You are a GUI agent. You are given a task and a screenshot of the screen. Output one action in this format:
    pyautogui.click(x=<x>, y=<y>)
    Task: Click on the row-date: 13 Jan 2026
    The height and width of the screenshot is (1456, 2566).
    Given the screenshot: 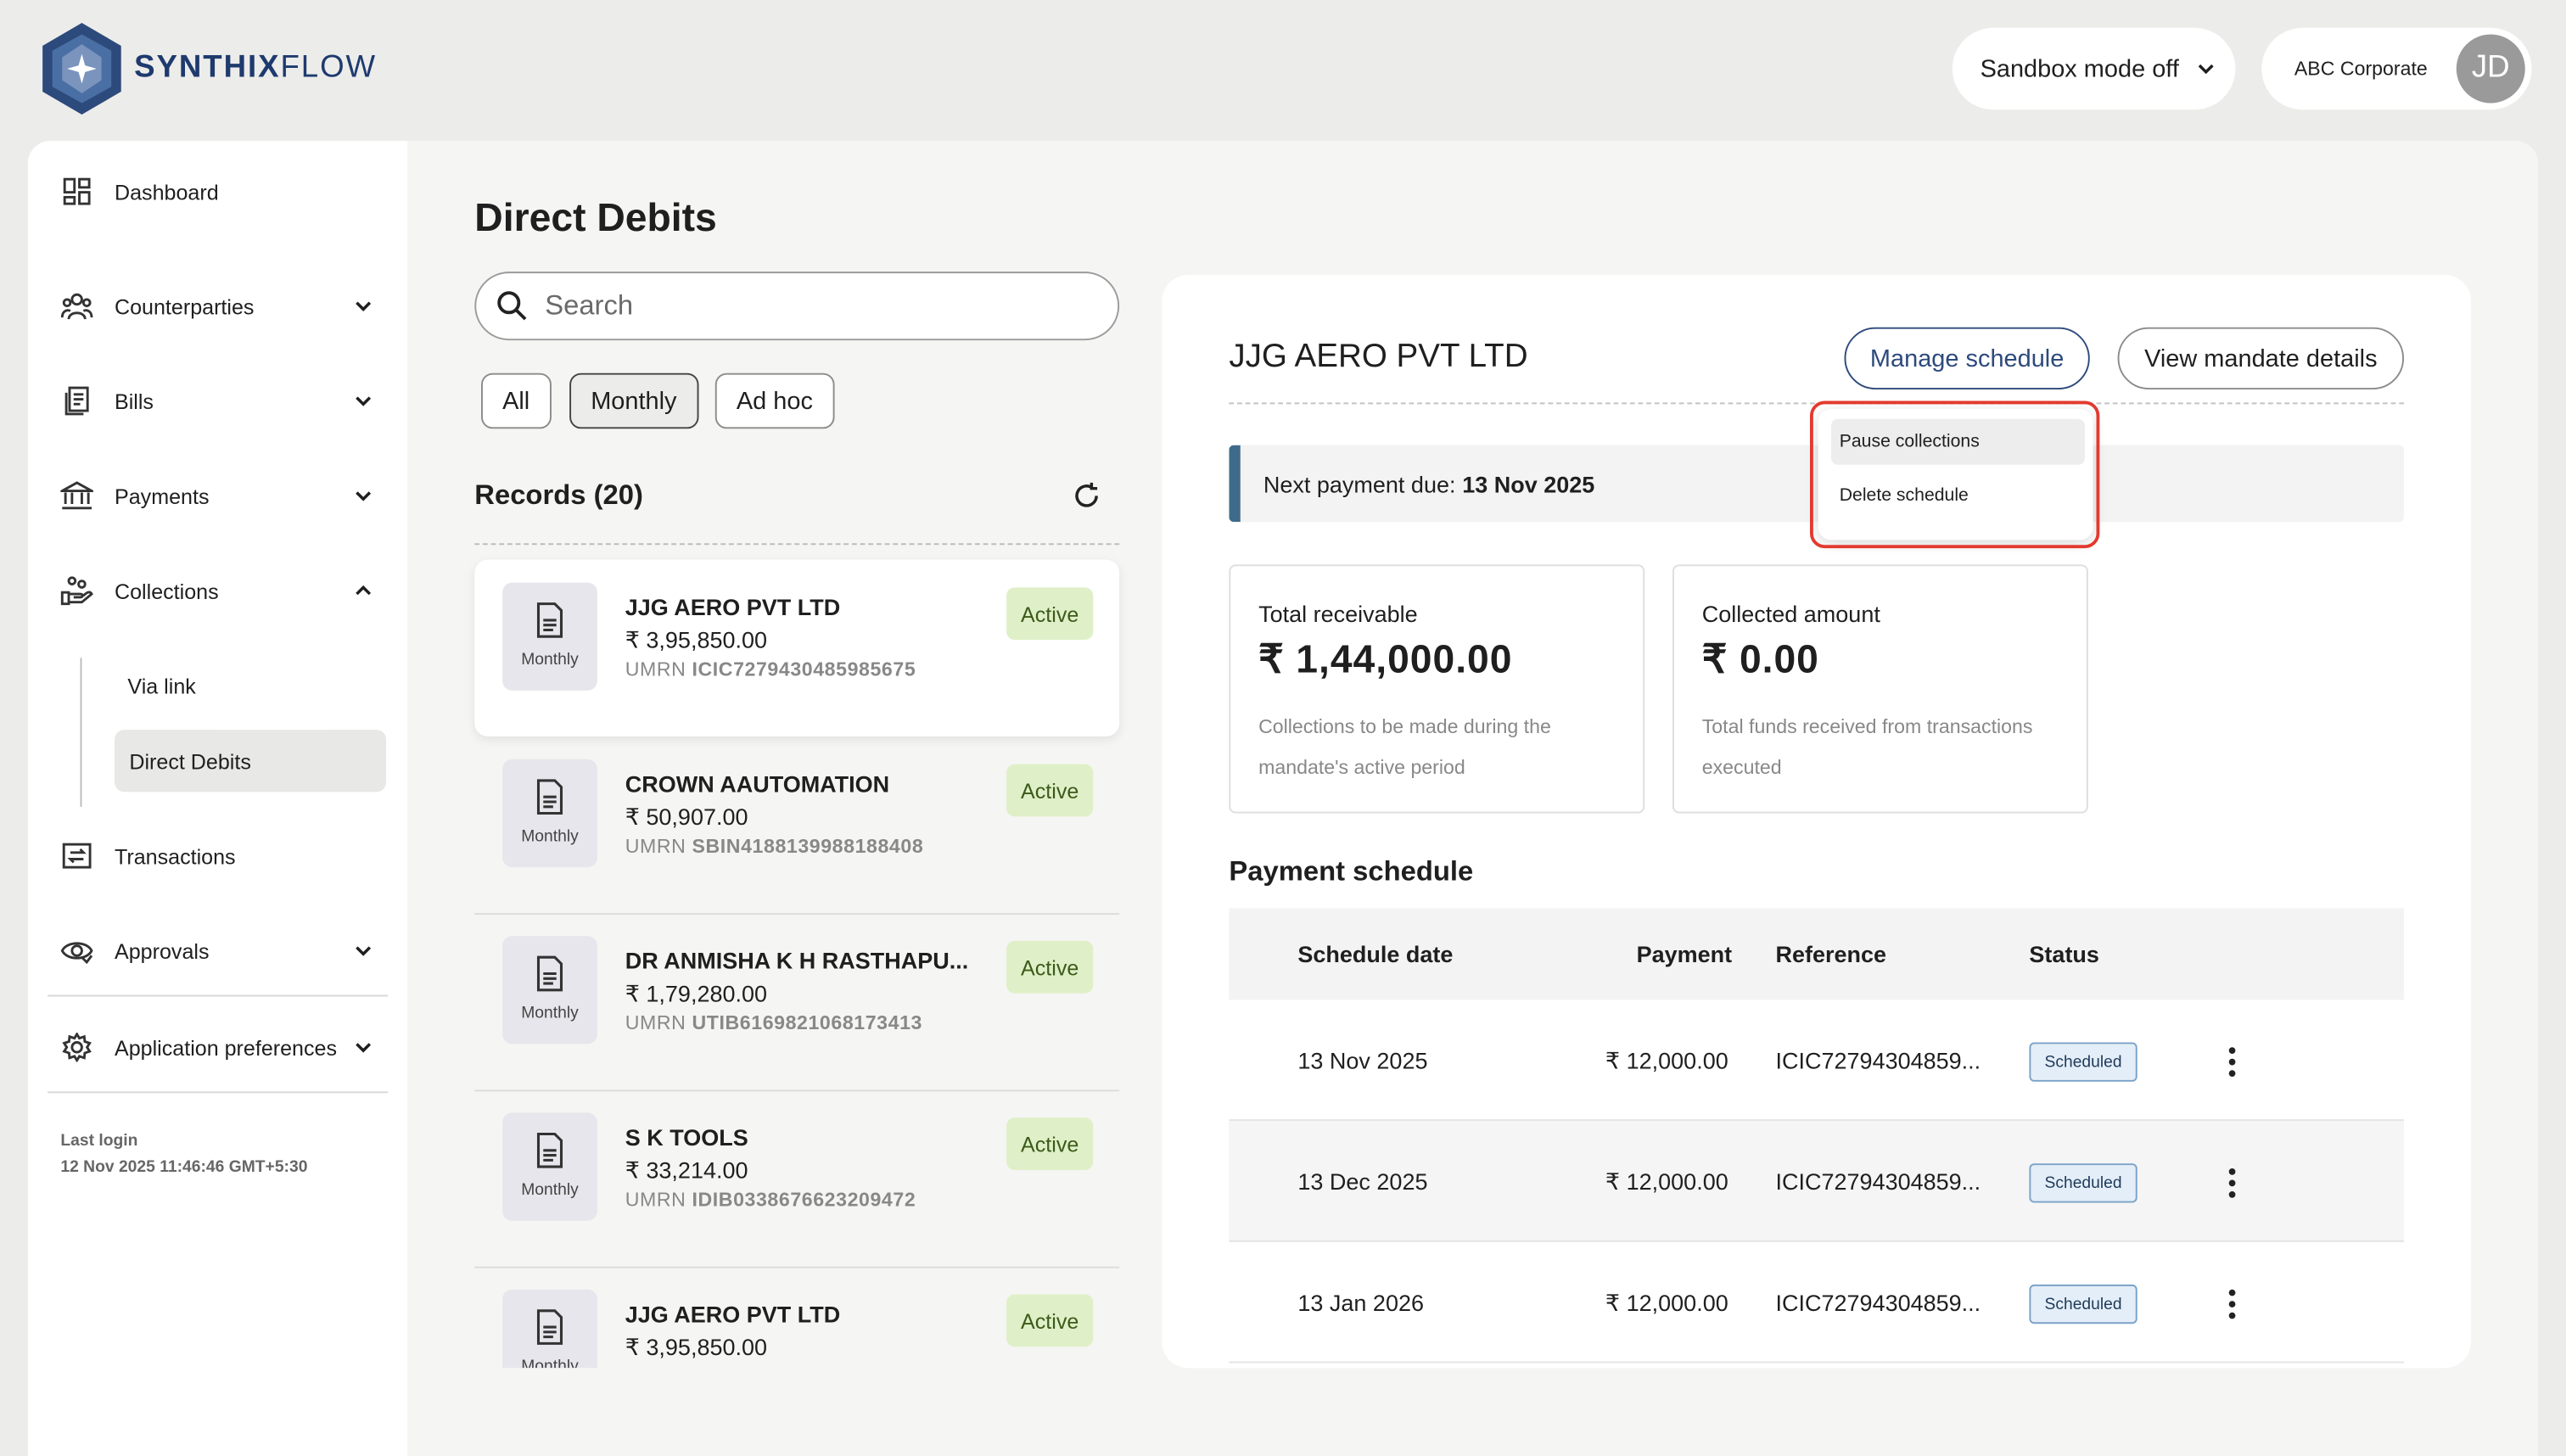 What is the action you would take?
    pyautogui.click(x=1361, y=1302)
    